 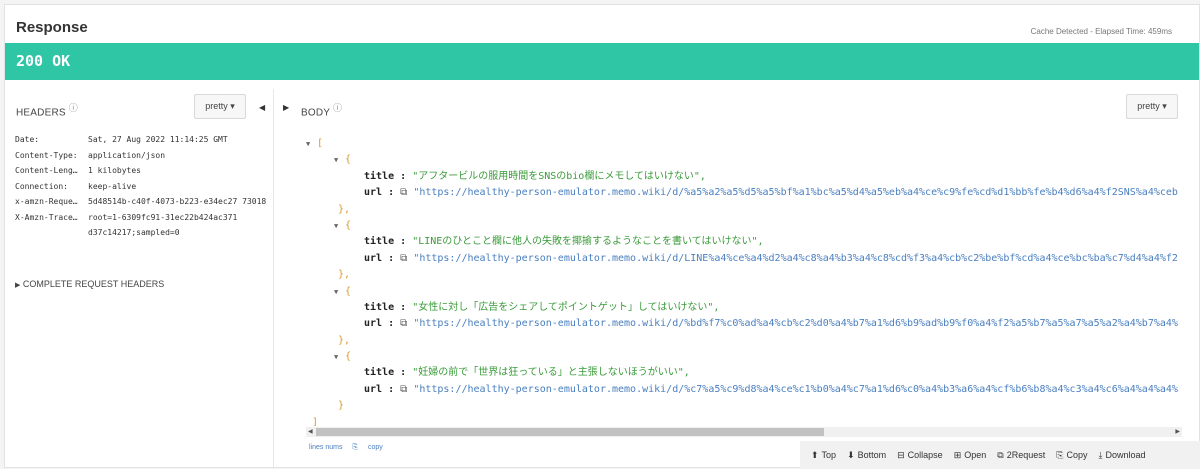 I want to click on json-title-value: "妊婦の前で「世界は狂っている」と主張しないほうがいい",, so click(x=551, y=373).